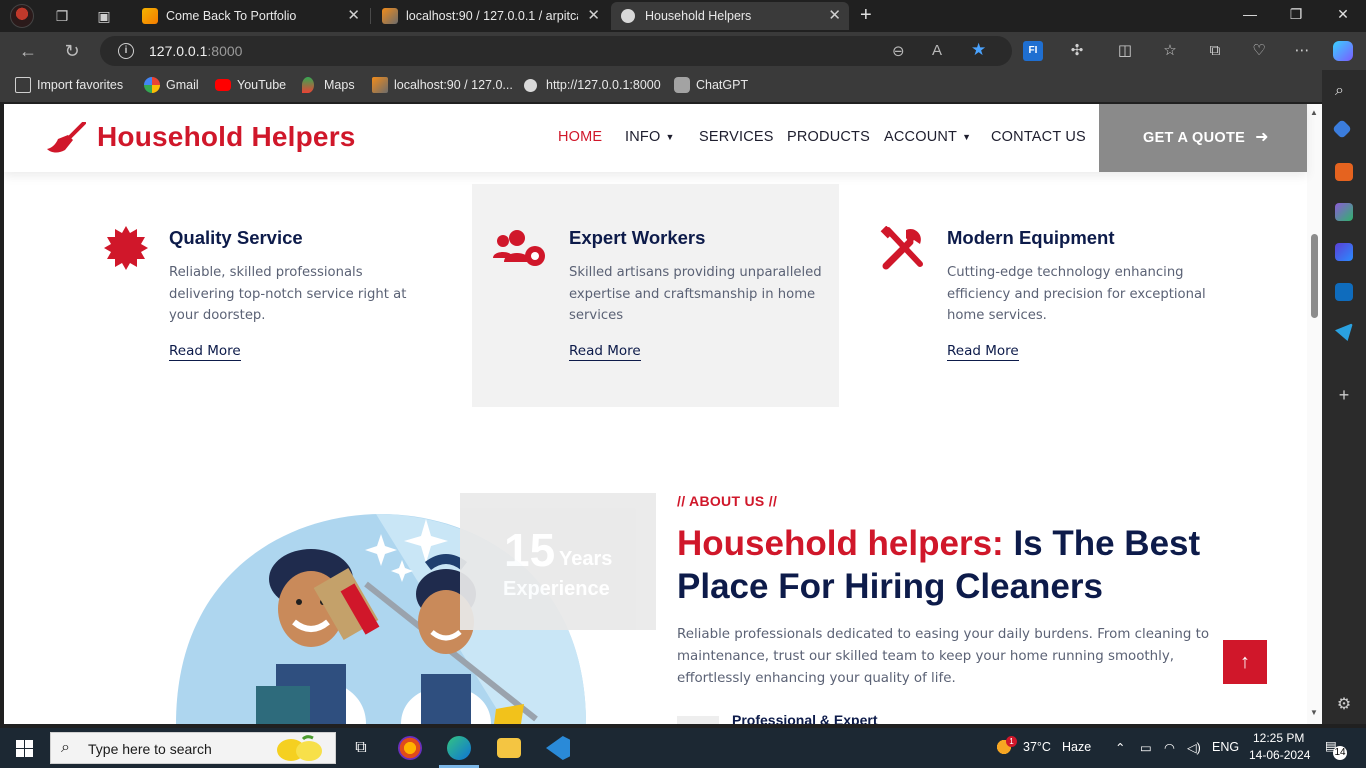  What do you see at coordinates (637, 237) in the screenshot?
I see `feature-title: Expert Workers` at bounding box center [637, 237].